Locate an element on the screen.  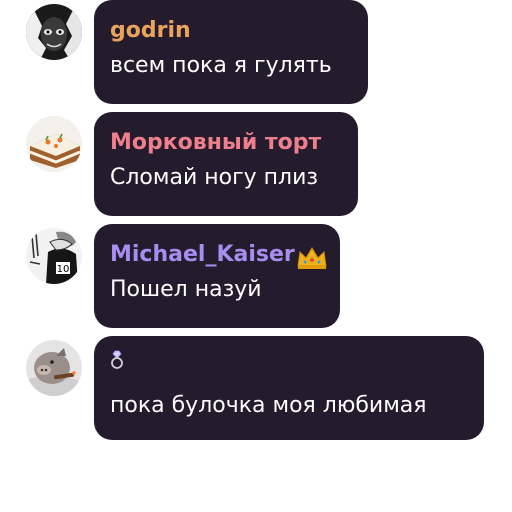
message-text: всем пока я гулять is located at coordinates (221, 65).